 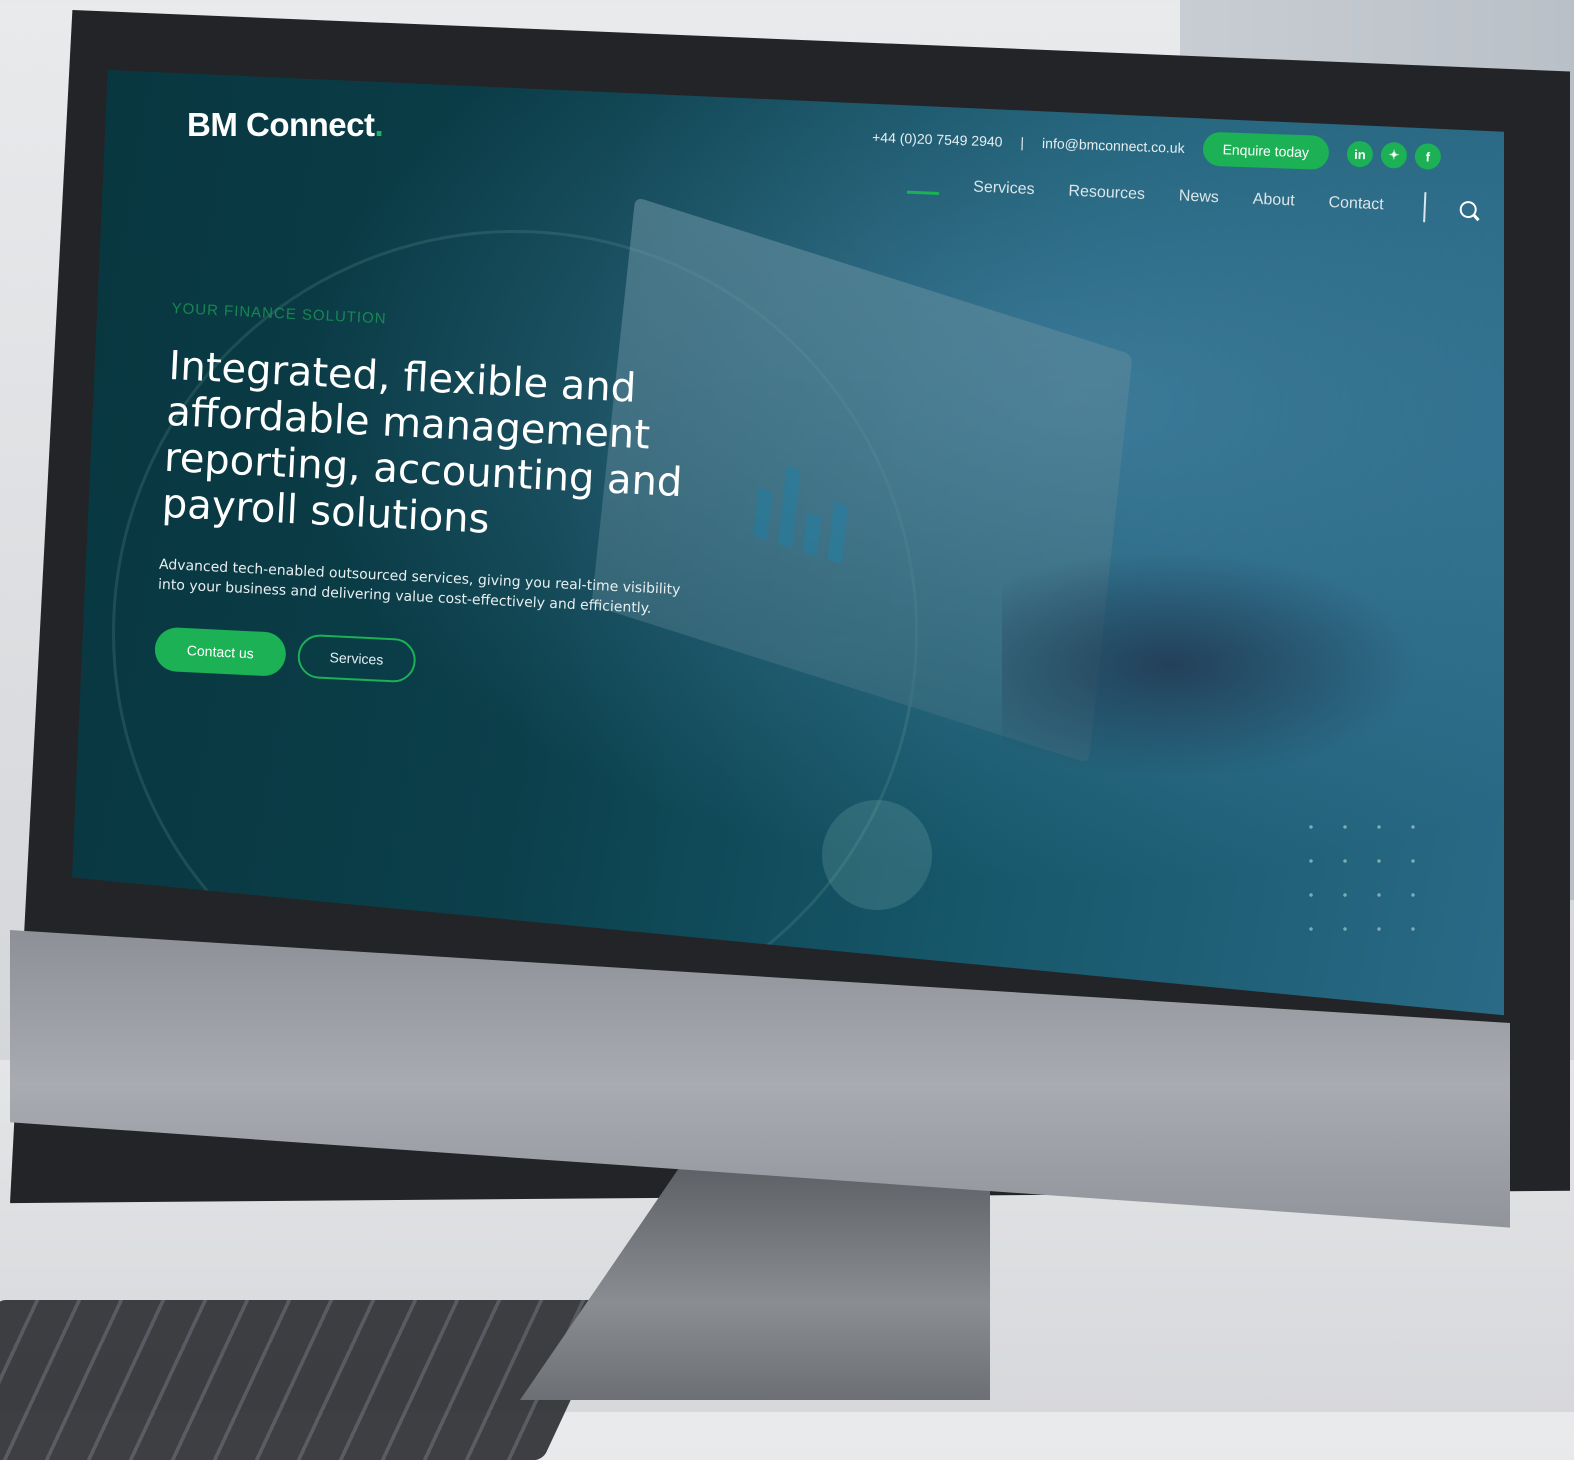 What do you see at coordinates (356, 658) in the screenshot?
I see `services-button: Services` at bounding box center [356, 658].